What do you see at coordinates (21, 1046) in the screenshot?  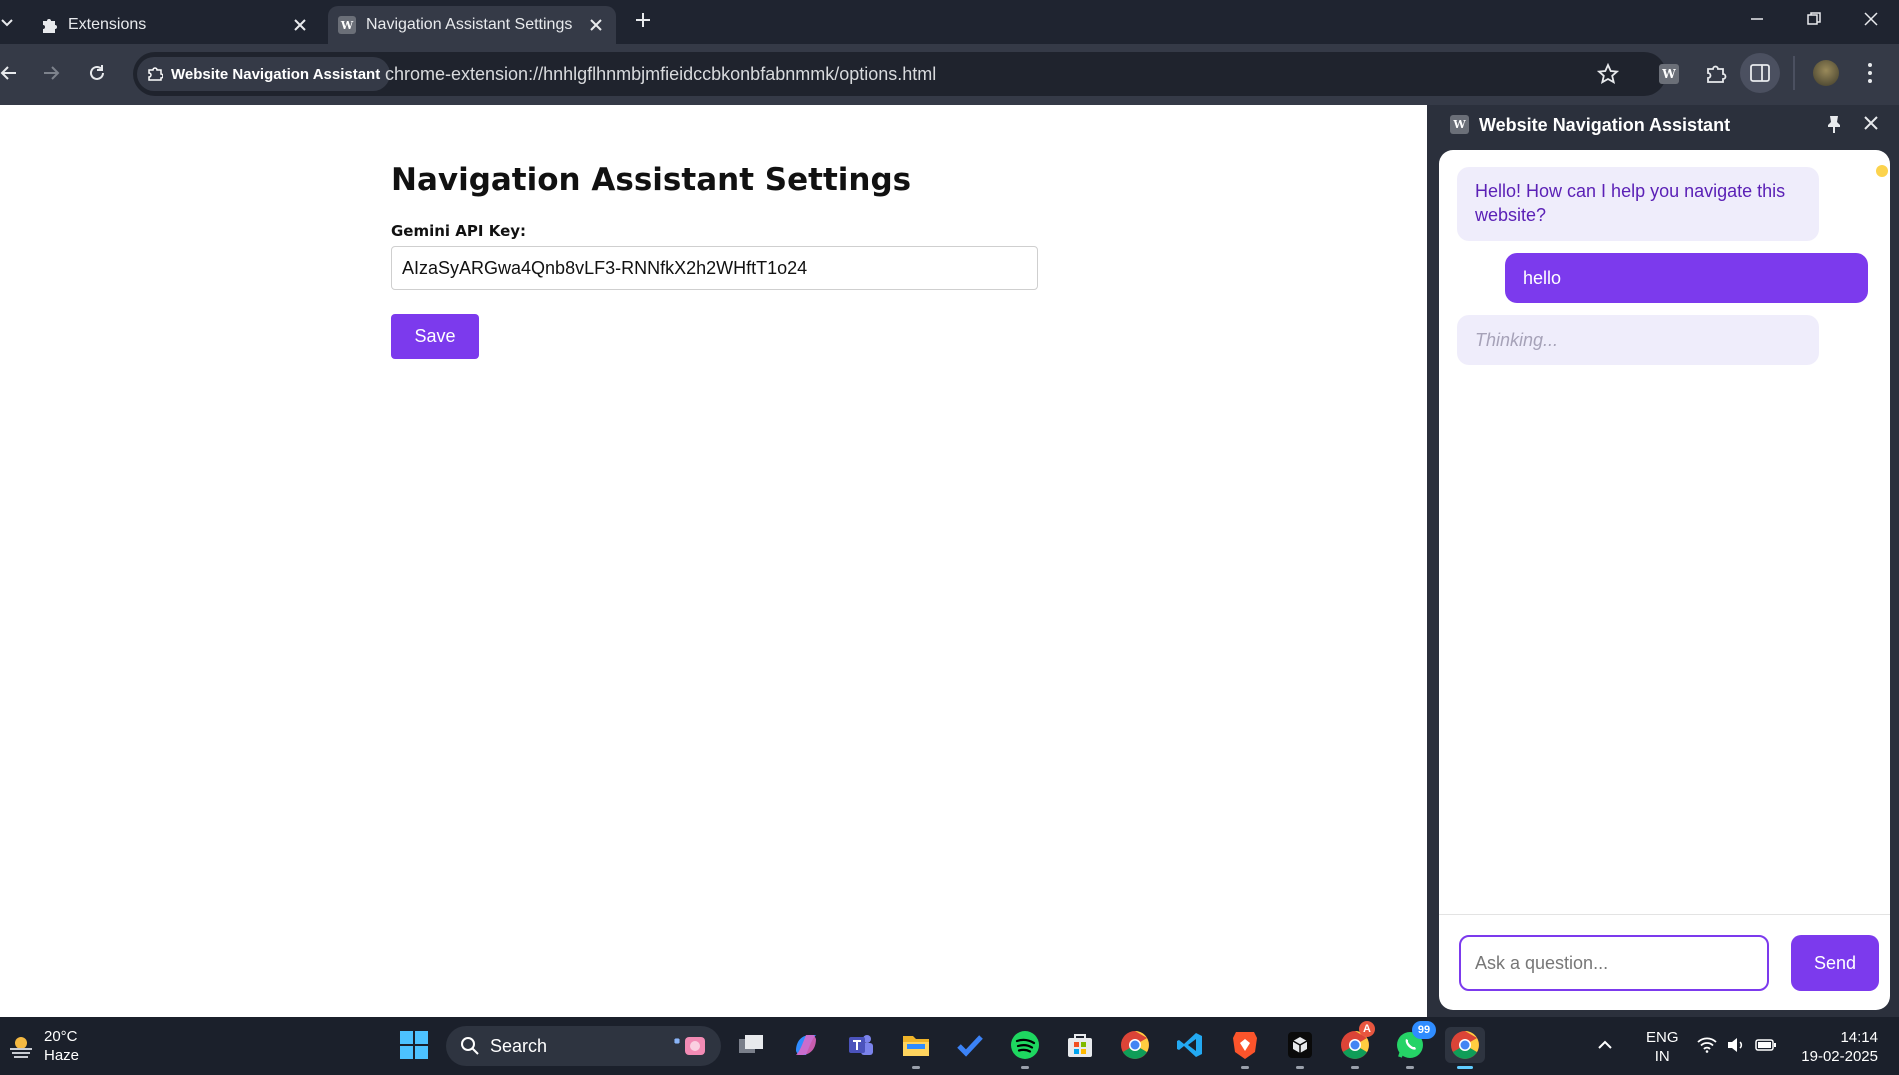 I see `weather-haze-icon` at bounding box center [21, 1046].